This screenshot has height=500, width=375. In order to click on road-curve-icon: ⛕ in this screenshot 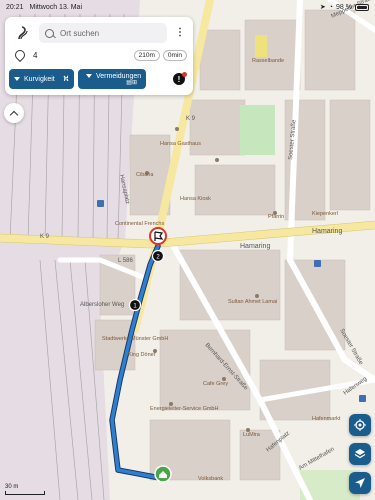, I will do `click(66, 78)`.